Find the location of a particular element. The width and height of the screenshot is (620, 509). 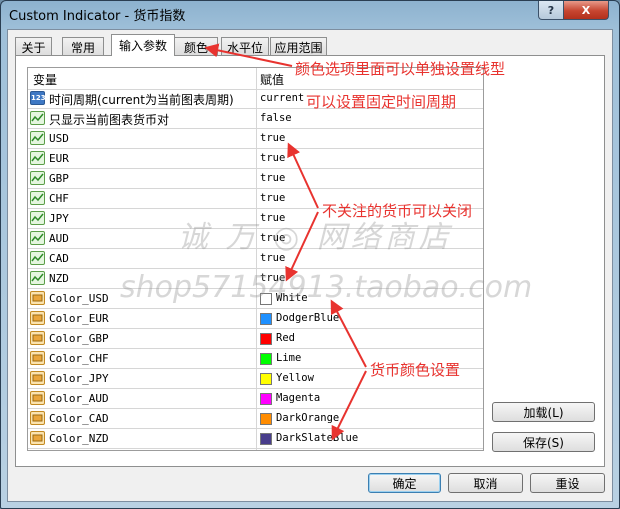

tab-common: 常用 is located at coordinates (83, 46).